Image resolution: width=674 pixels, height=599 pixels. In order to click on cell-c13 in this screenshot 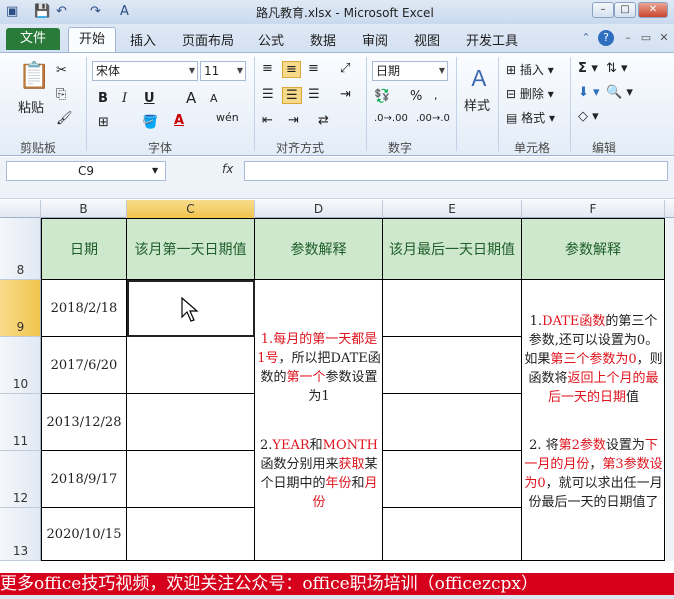, I will do `click(191, 534)`.